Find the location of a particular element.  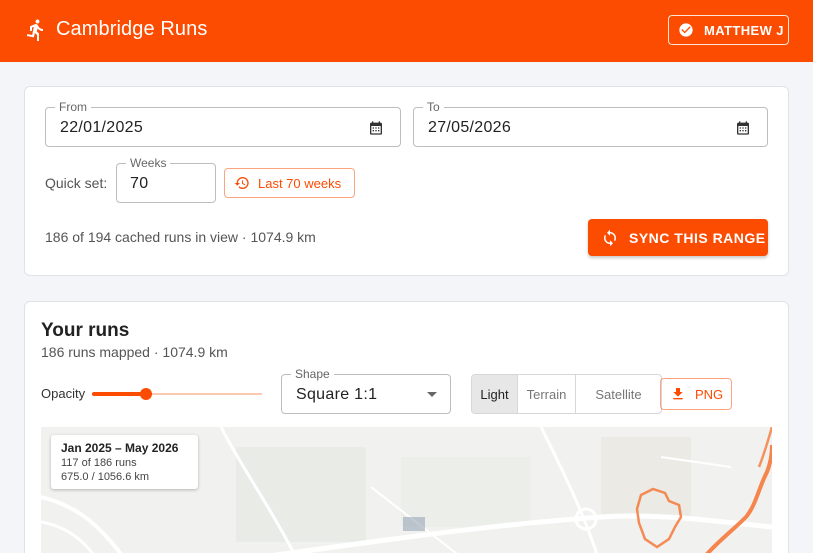

user-account-button: MATTHEW J is located at coordinates (728, 30).